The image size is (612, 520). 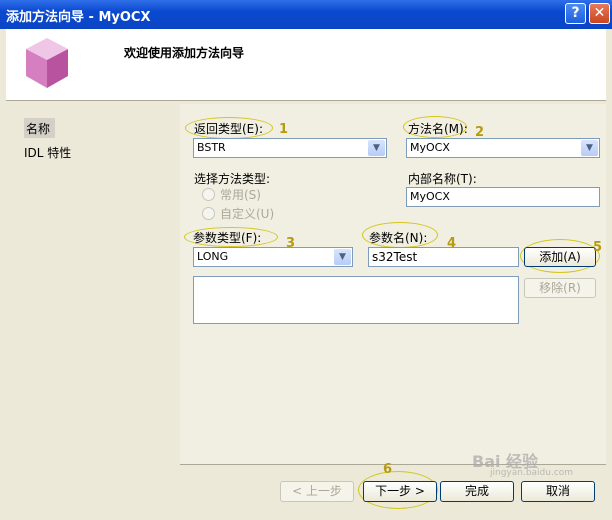 I want to click on param-name-value: s32Test, so click(x=395, y=257).